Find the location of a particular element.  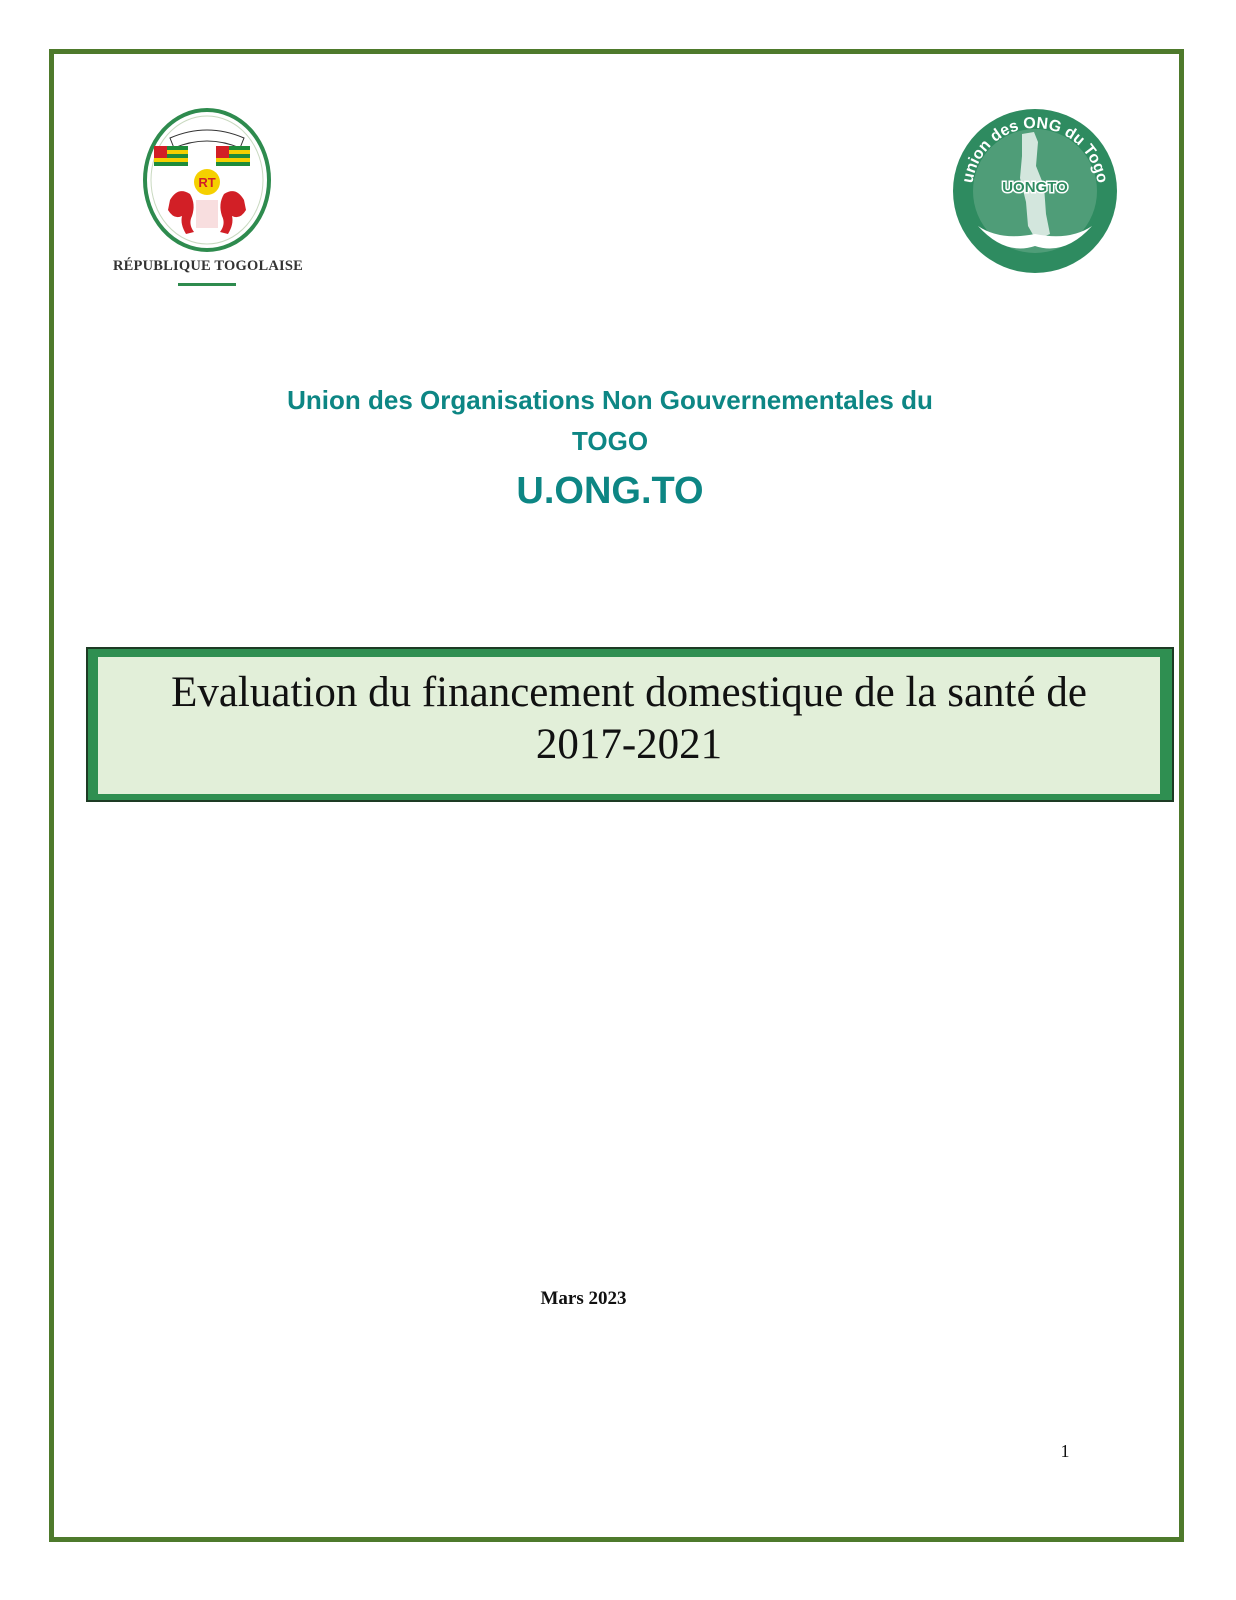

organization-name-line2: TOGO is located at coordinates (610, 441).